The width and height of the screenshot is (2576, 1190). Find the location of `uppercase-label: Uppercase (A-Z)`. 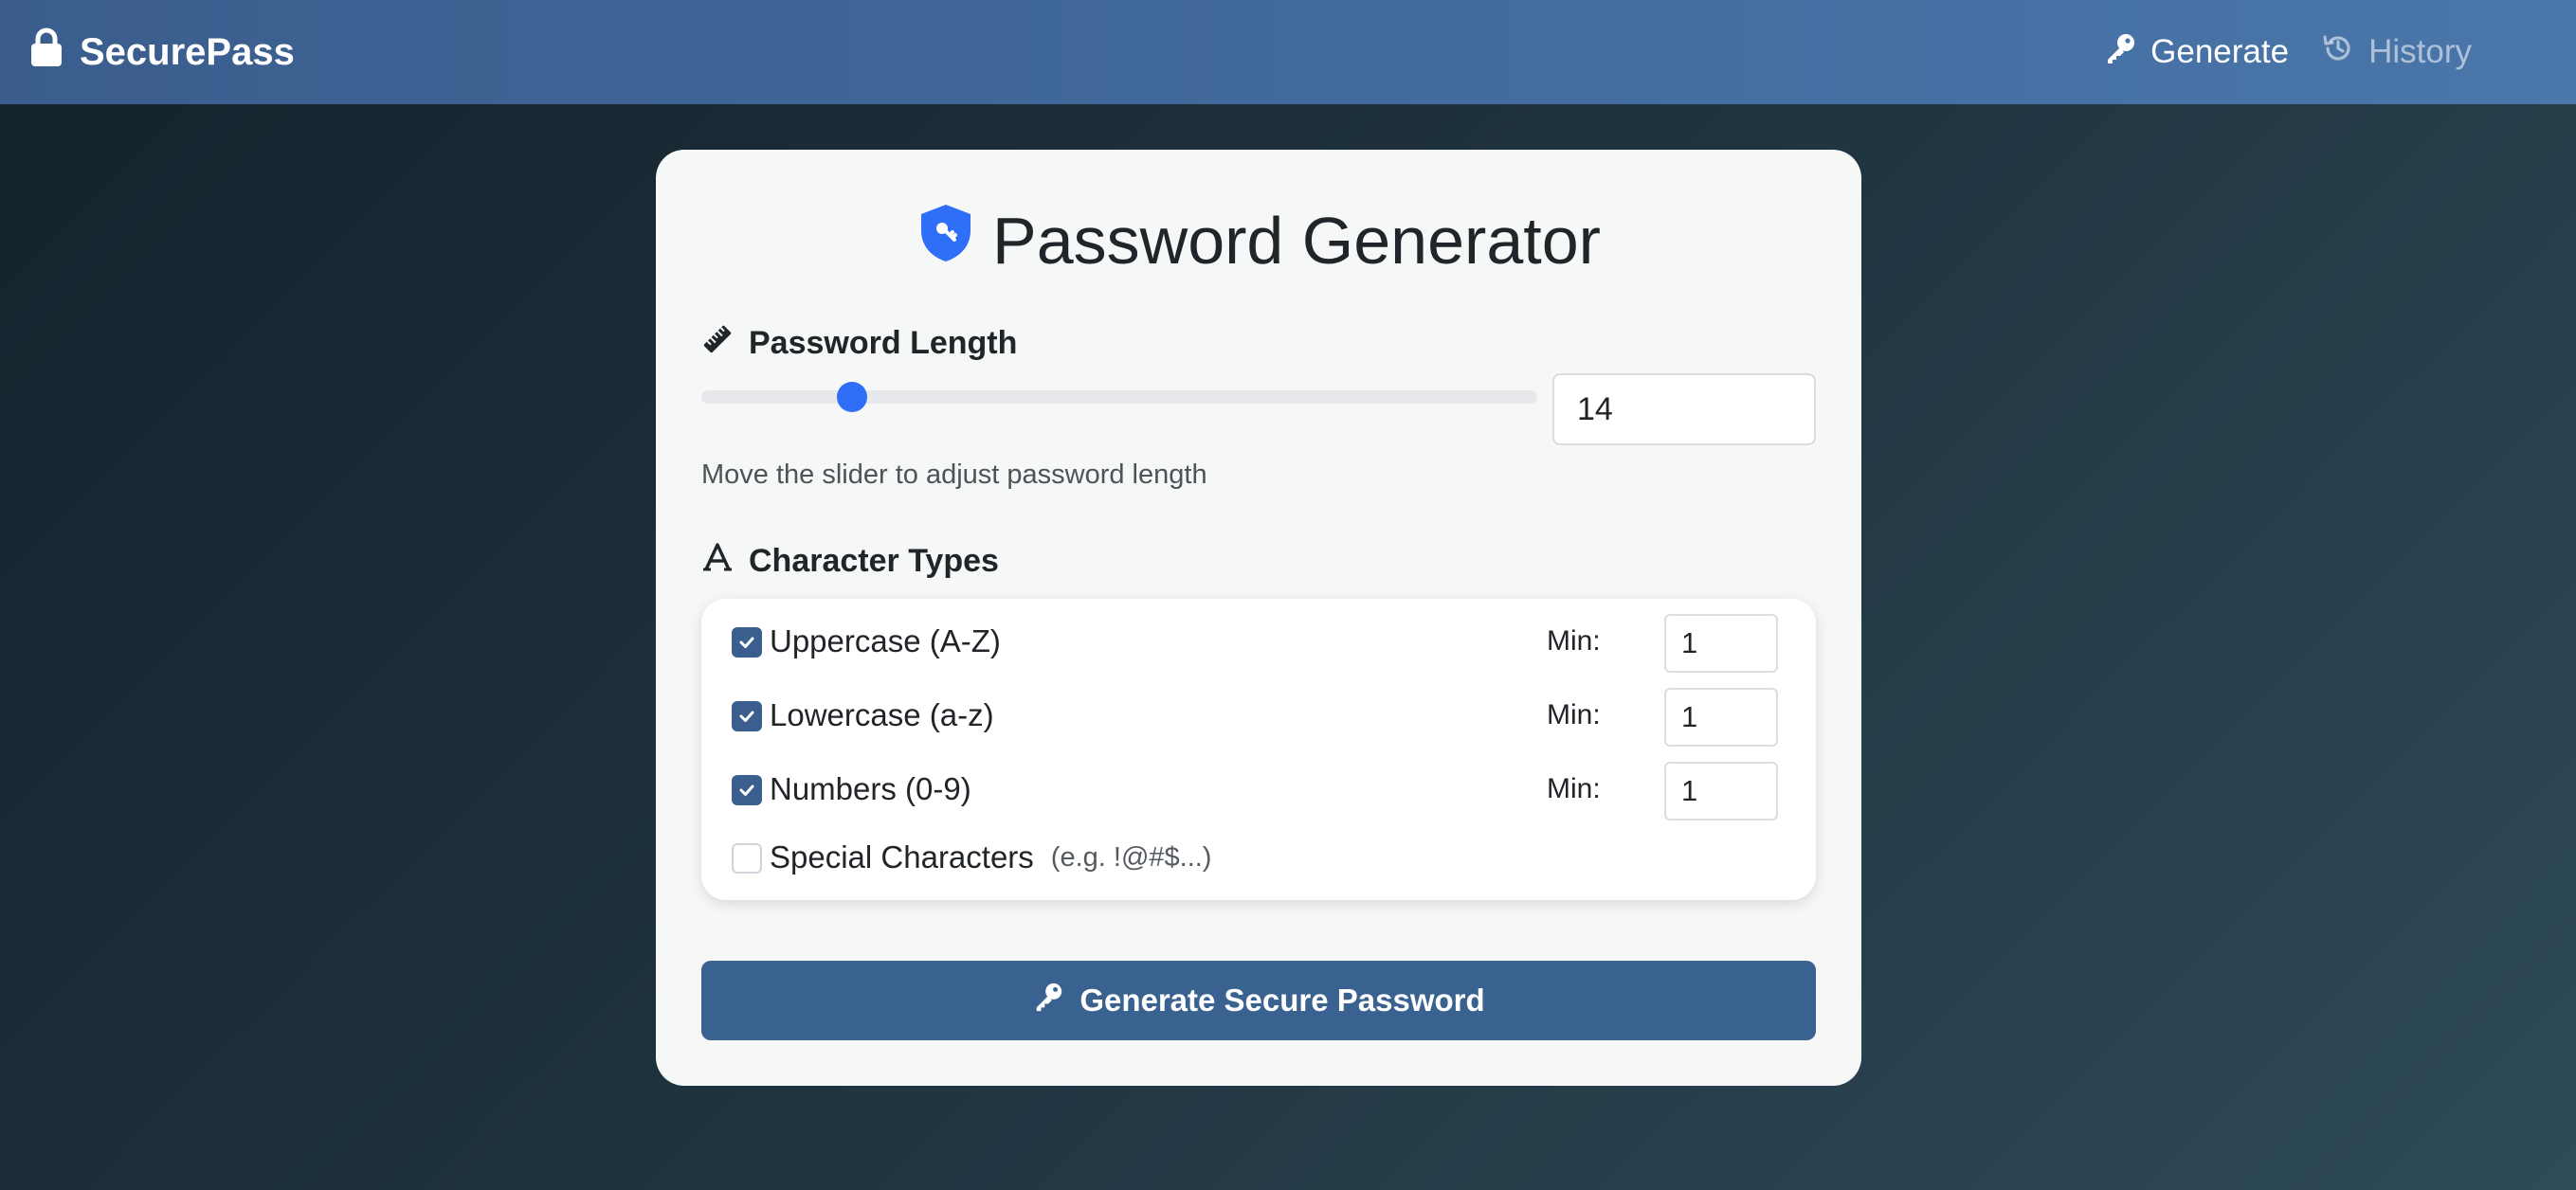

uppercase-label: Uppercase (A-Z) is located at coordinates (885, 641).